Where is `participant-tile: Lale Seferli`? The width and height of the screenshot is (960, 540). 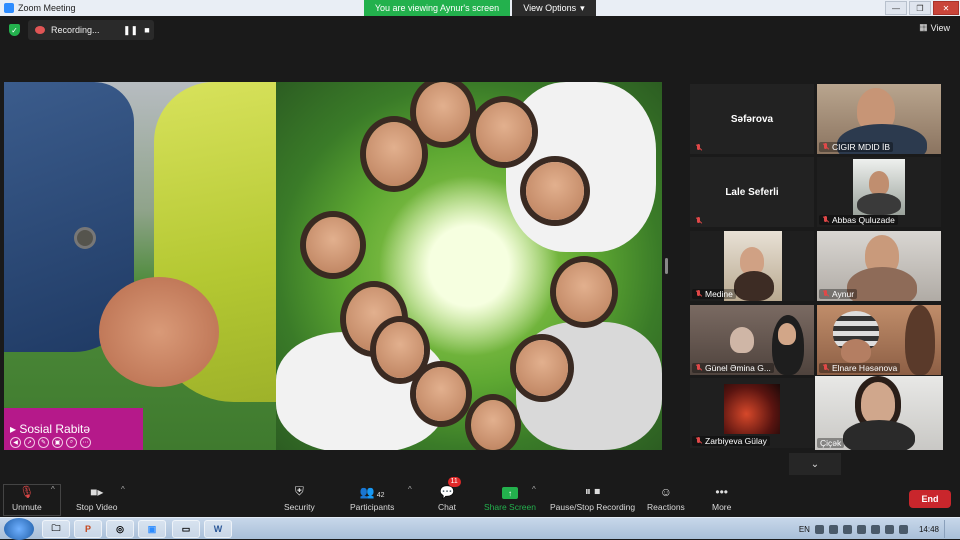
participant-tile: Lale Seferli is located at coordinates (752, 192).